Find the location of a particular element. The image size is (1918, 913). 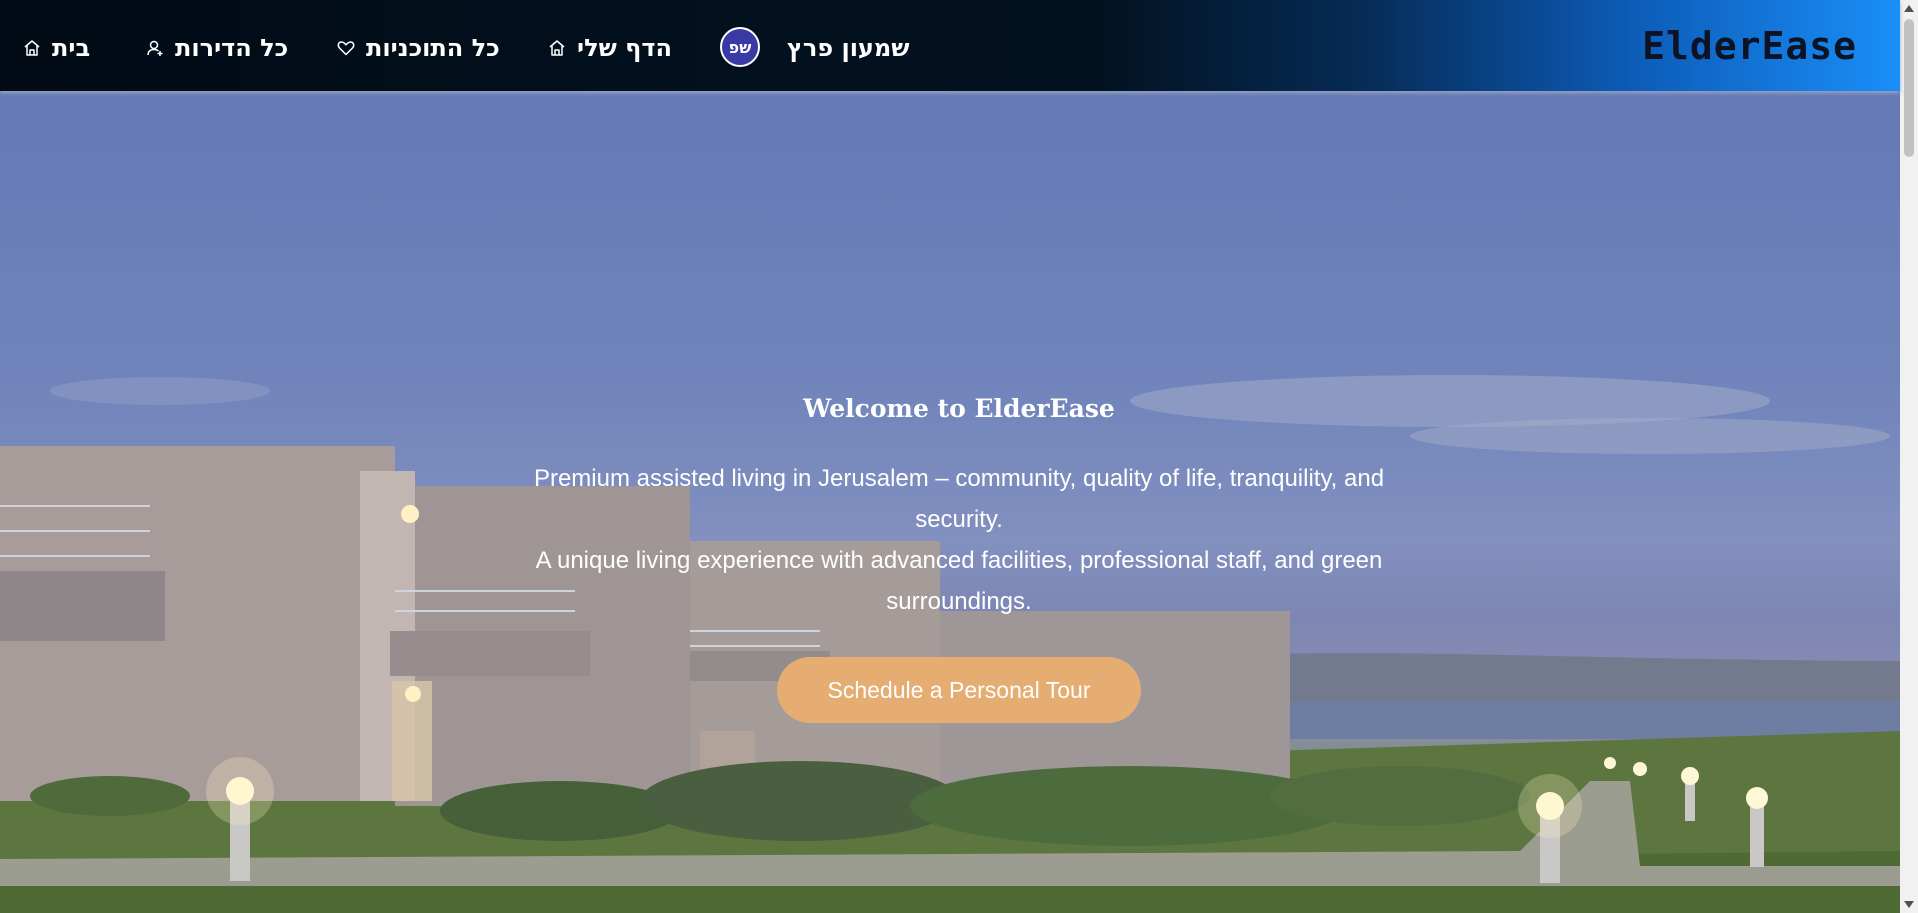

avatar-initials: שפ is located at coordinates (740, 47).